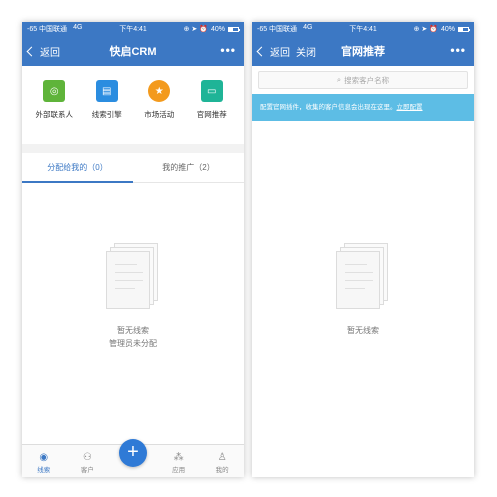  What do you see at coordinates (133, 51) in the screenshot?
I see `nav-bar: 返回 快启CRM •••` at bounding box center [133, 51].